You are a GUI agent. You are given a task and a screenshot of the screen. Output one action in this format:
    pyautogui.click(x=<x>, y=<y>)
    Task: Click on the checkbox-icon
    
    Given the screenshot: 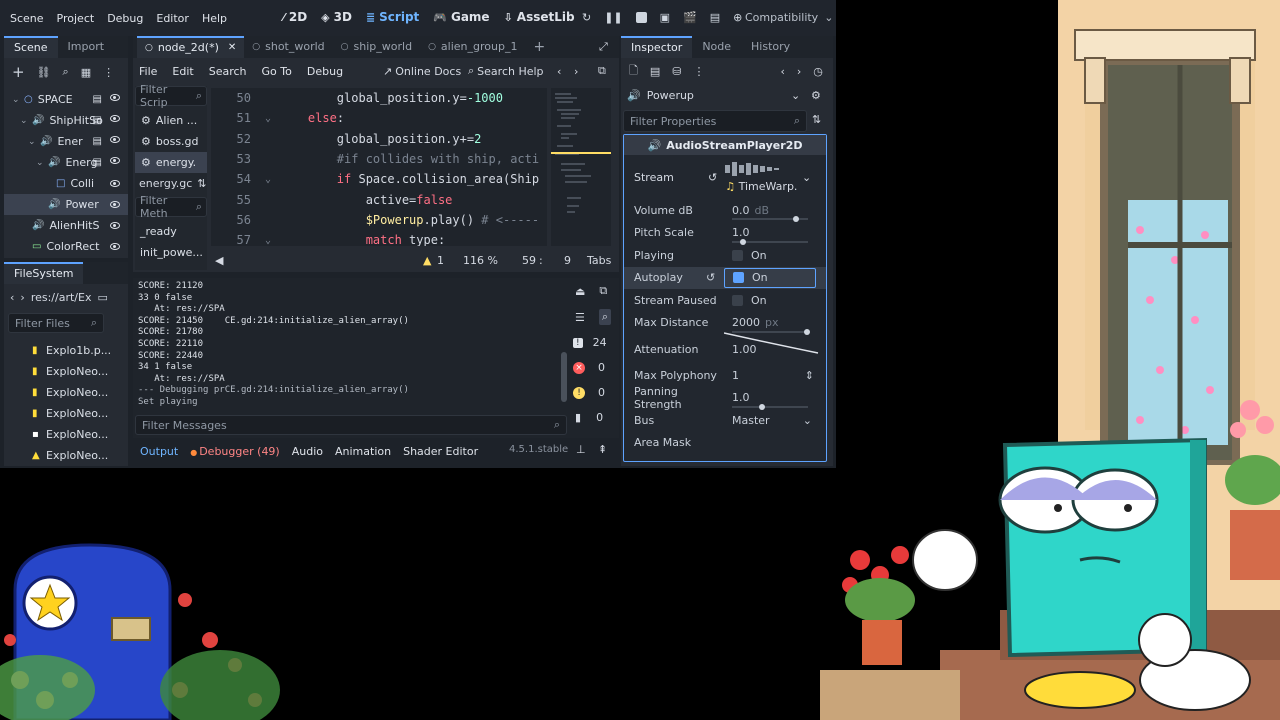 What is the action you would take?
    pyautogui.click(x=737, y=300)
    